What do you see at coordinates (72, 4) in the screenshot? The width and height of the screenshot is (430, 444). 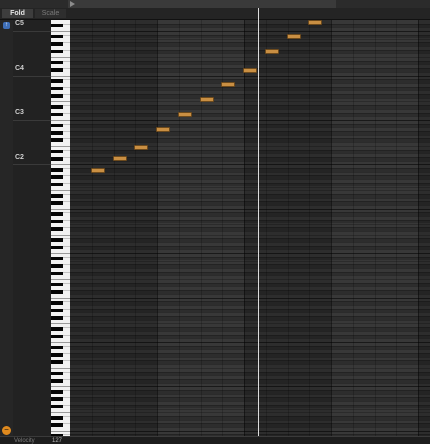 I see `play-marker-icon` at bounding box center [72, 4].